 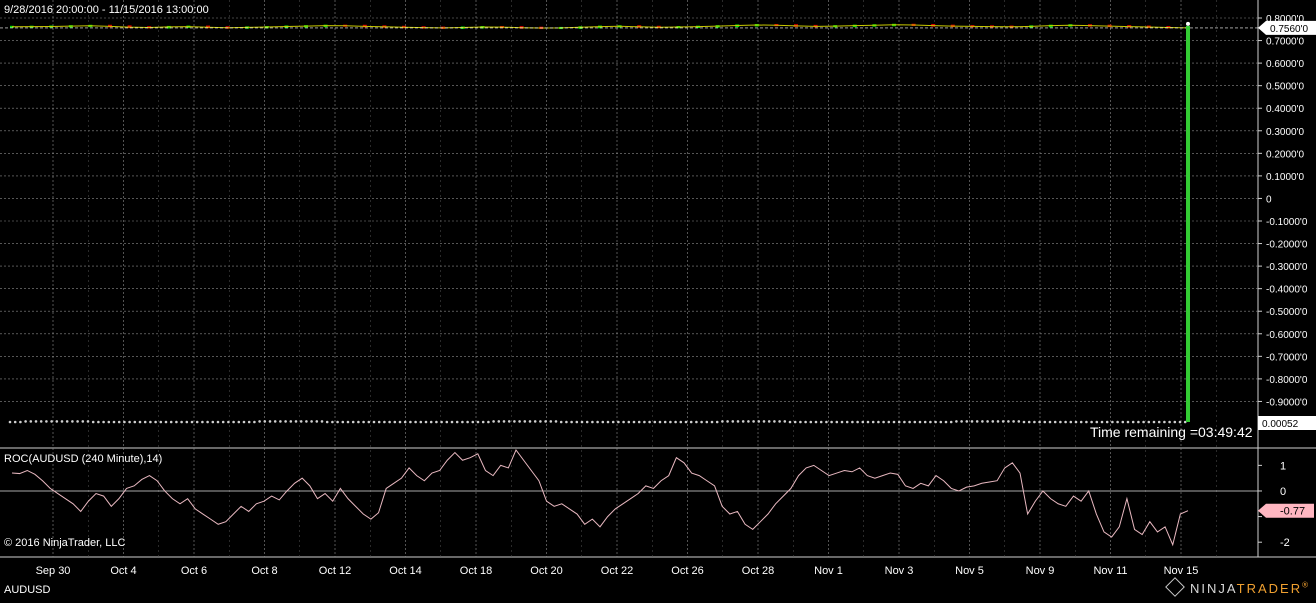 I want to click on x-tick-label: Oct 18, so click(x=476, y=571).